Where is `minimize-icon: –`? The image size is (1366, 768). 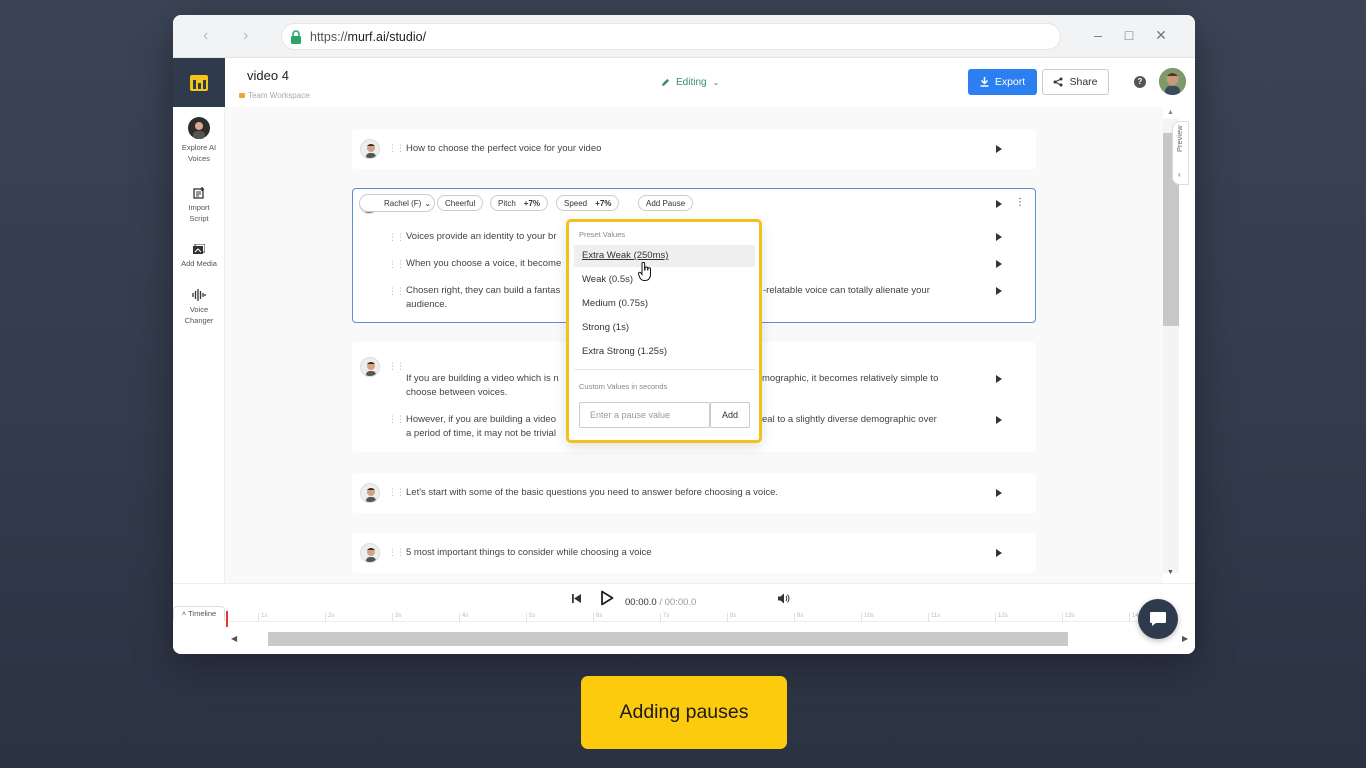
minimize-icon: – is located at coordinates (1098, 35).